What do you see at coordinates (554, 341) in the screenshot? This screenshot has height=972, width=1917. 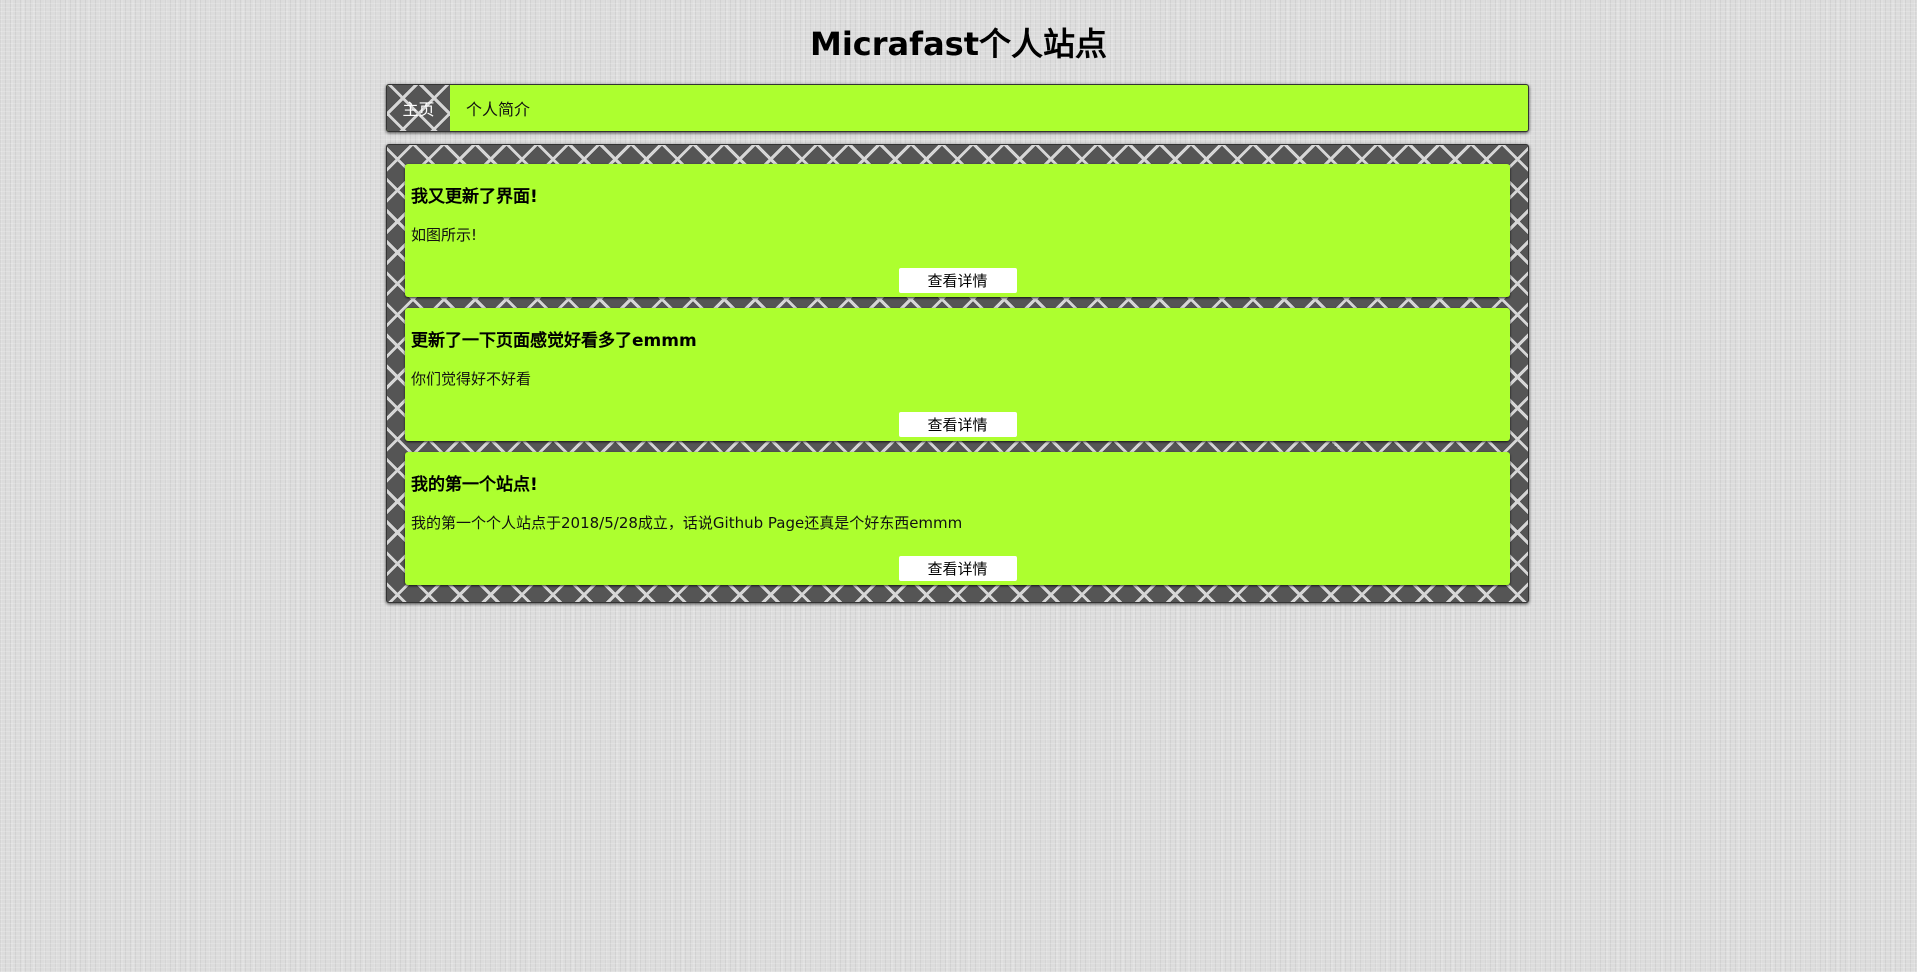 I see `post-title: 更新了一下页面感觉好看多了emmm` at bounding box center [554, 341].